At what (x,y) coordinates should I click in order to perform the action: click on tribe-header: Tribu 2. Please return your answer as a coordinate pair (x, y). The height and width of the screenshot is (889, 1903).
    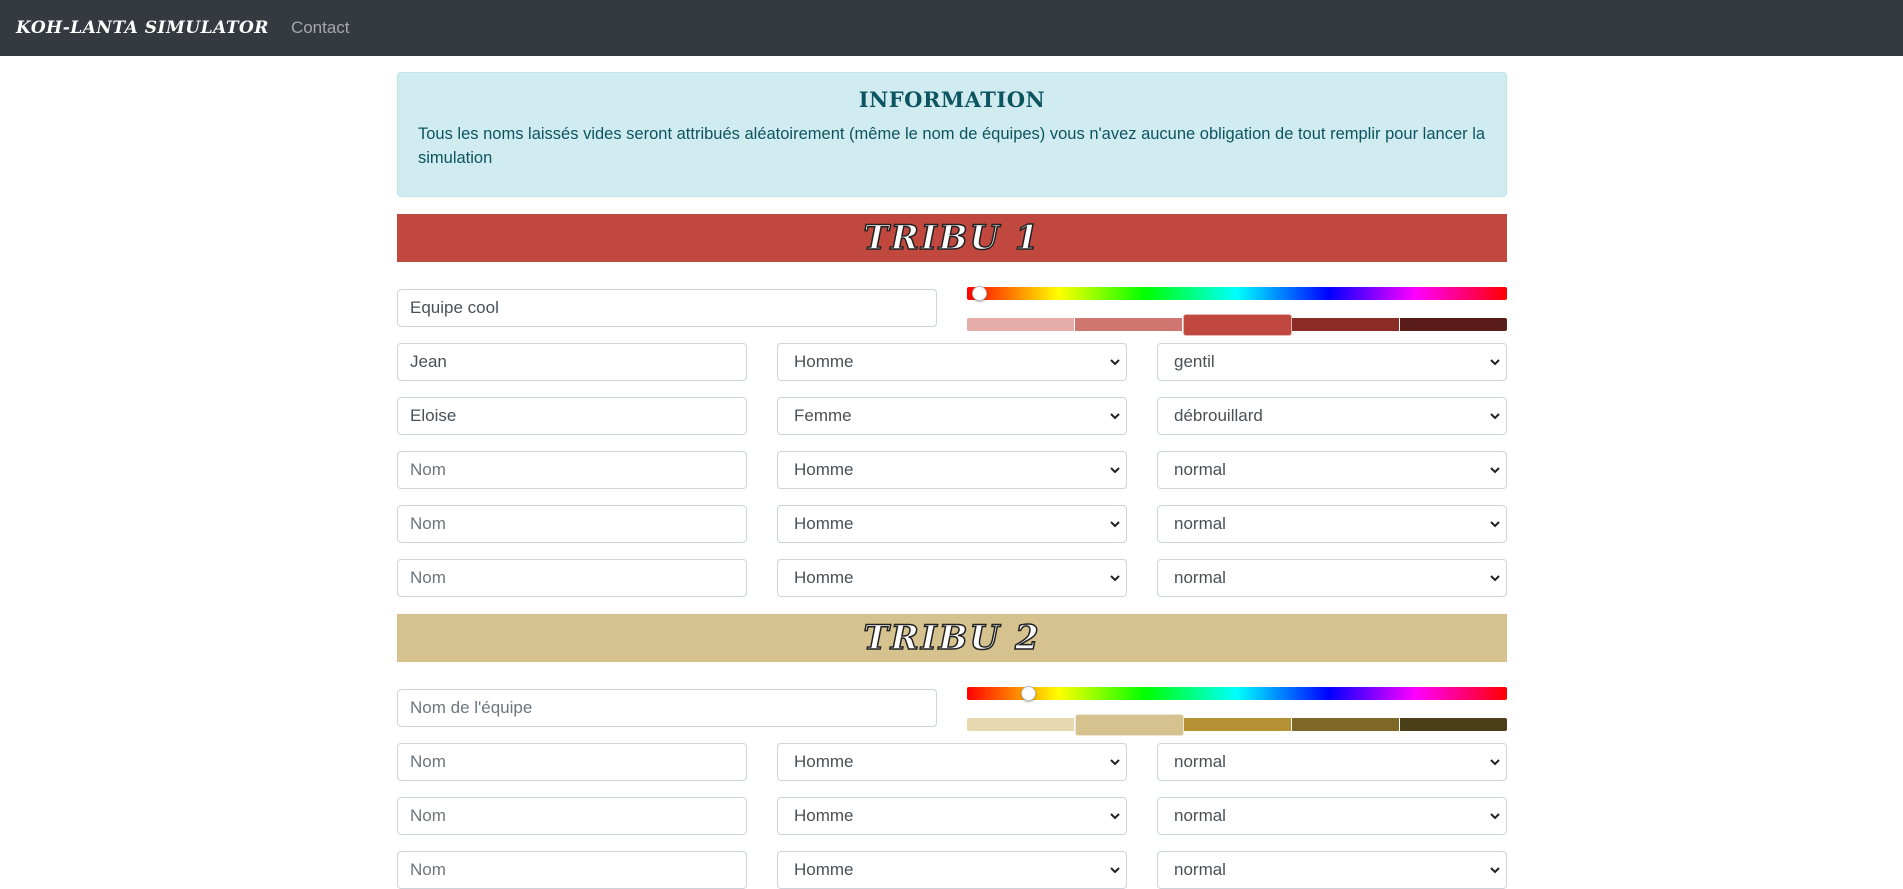
    Looking at the image, I should click on (952, 638).